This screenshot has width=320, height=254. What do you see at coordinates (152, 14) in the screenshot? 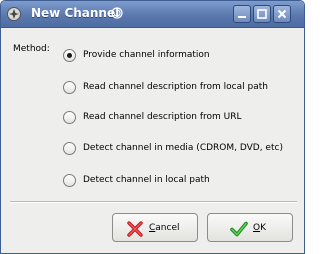
I see `title-bar: New Channel` at bounding box center [152, 14].